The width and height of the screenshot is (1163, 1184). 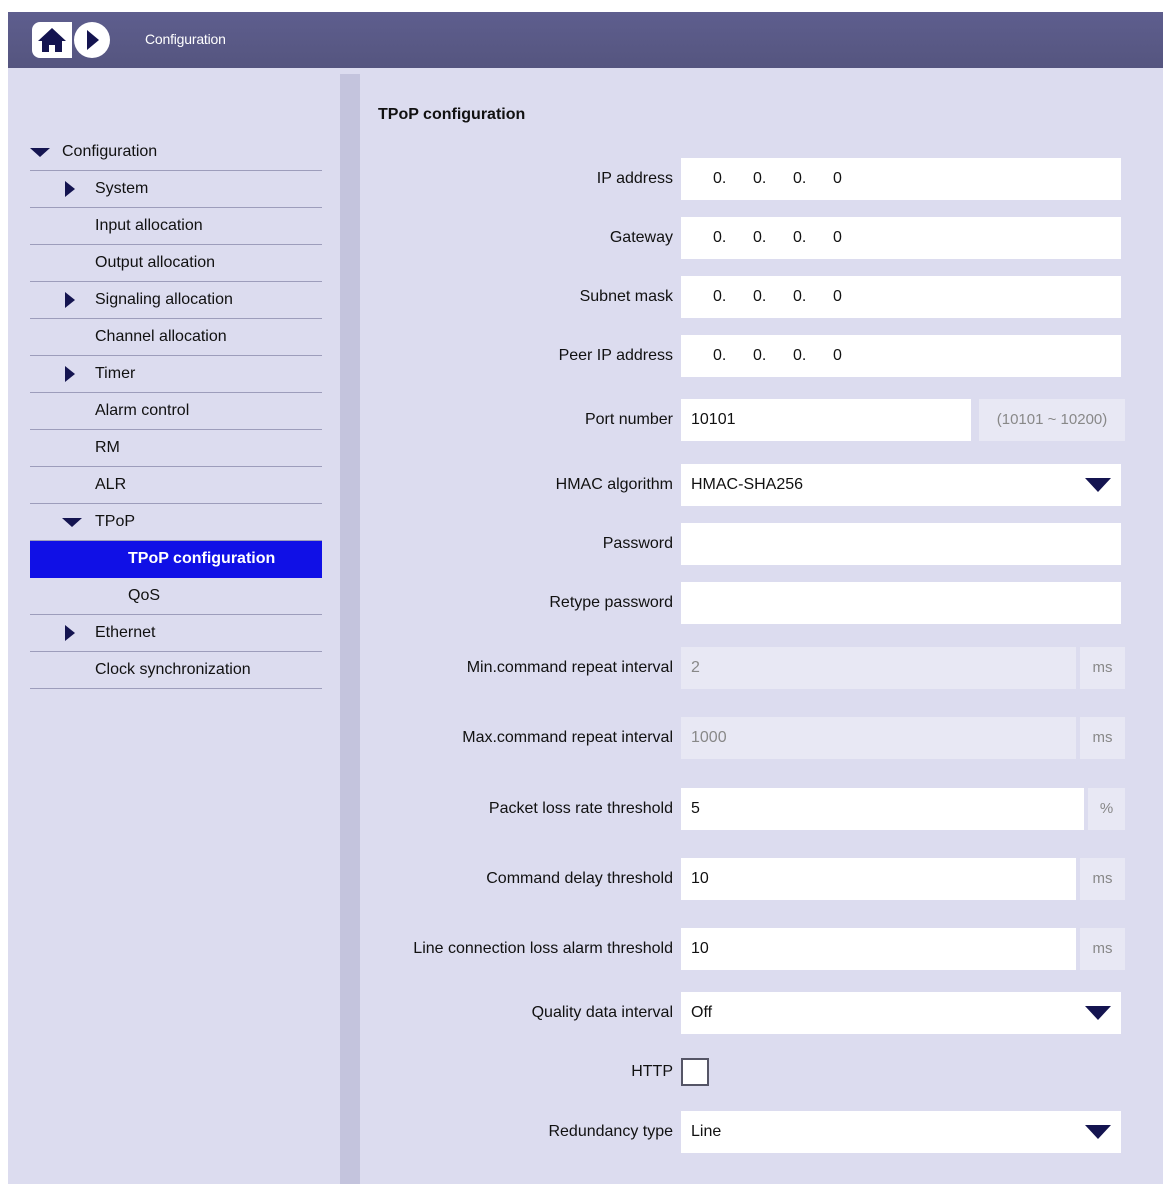 I want to click on quality-interval-label: Quality data interval, so click(x=602, y=1012).